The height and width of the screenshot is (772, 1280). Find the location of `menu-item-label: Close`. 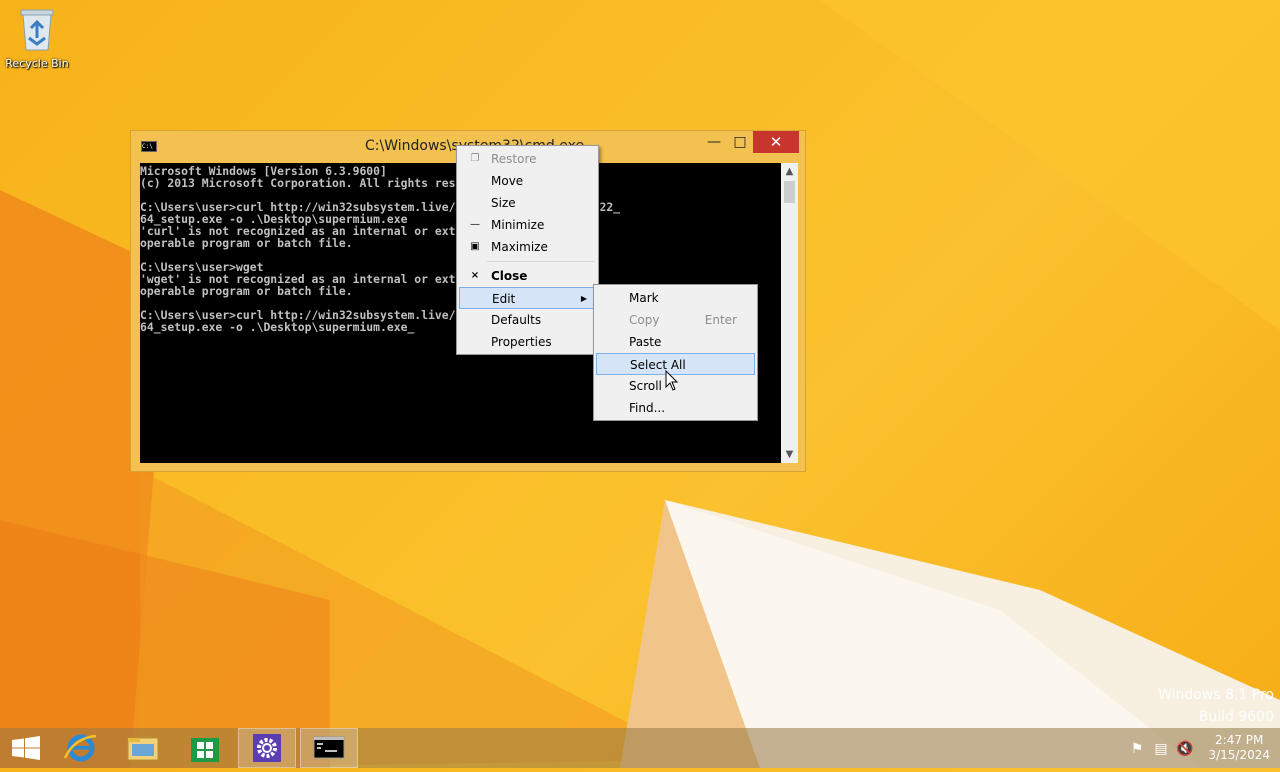

menu-item-label: Close is located at coordinates (509, 276).